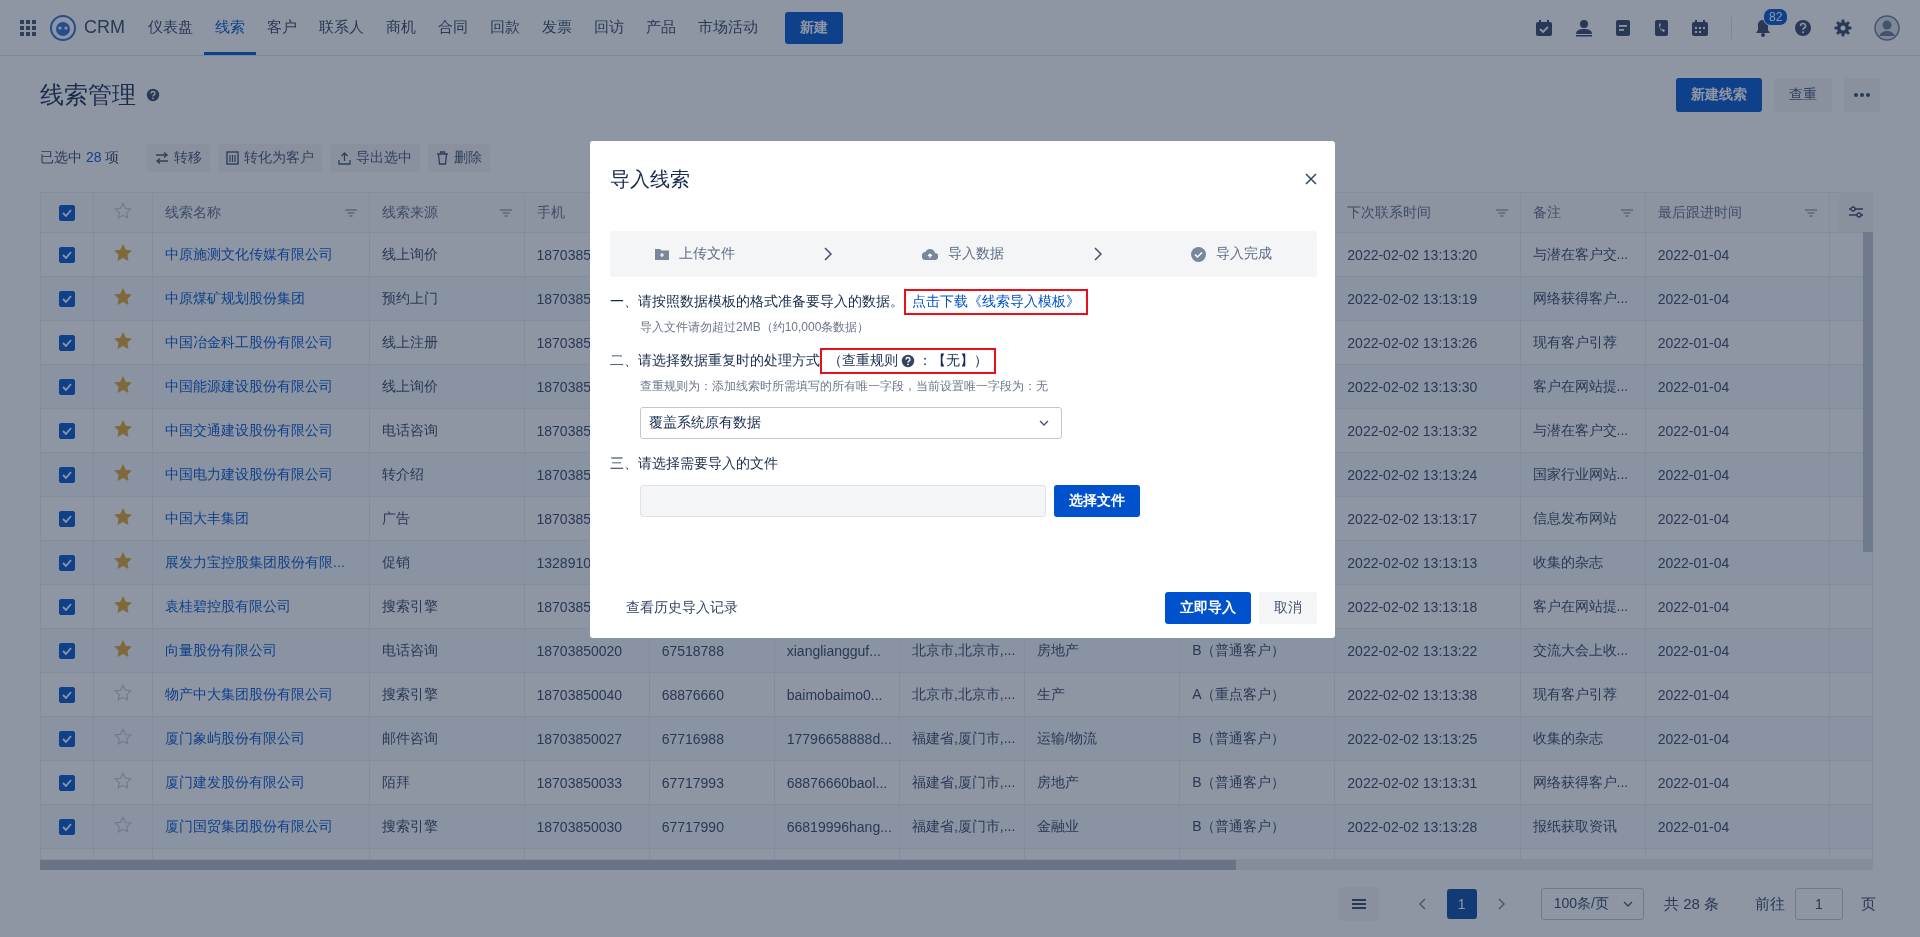 The width and height of the screenshot is (1920, 937). I want to click on nav-tab: 商机, so click(401, 27).